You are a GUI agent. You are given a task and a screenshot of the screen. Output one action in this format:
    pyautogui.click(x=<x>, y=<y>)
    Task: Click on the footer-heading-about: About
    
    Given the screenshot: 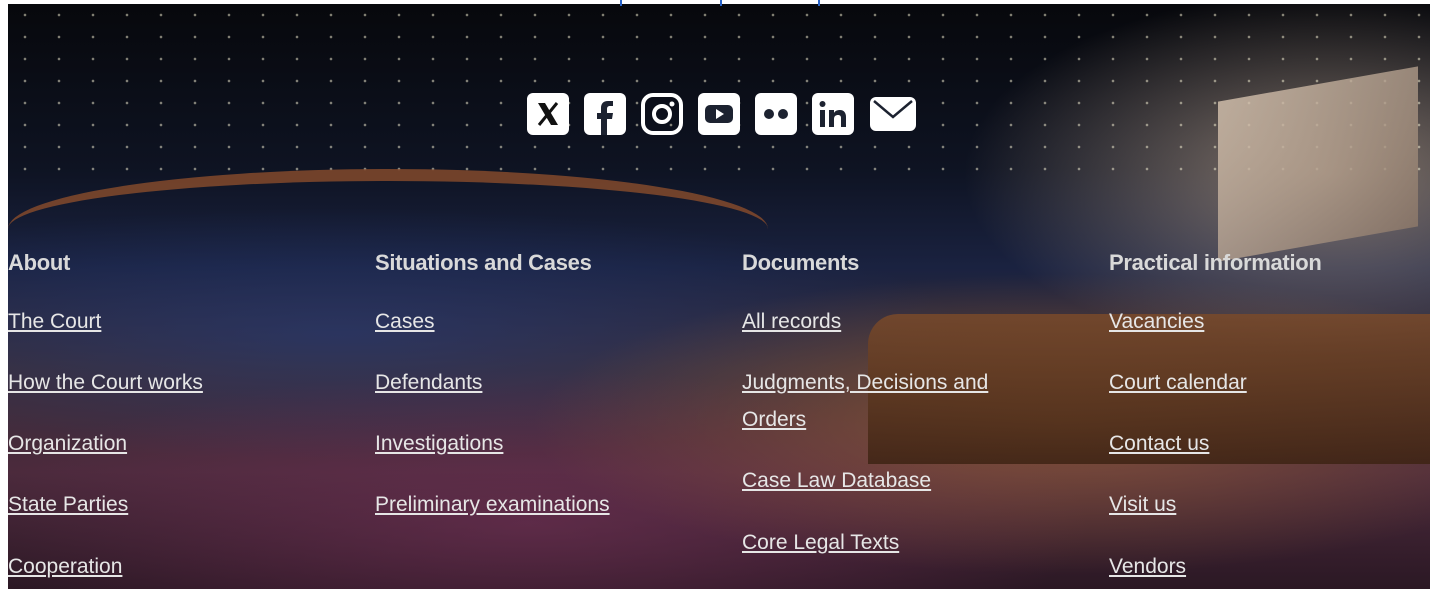 What is the action you would take?
    pyautogui.click(x=39, y=262)
    